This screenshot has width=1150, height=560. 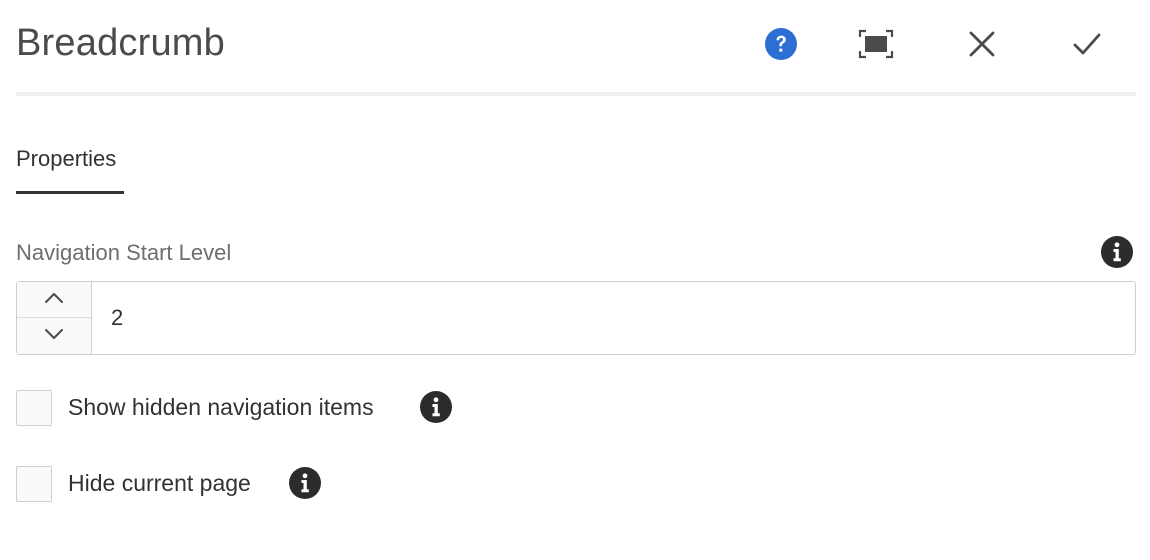 I want to click on decrement-button, so click(x=54, y=336).